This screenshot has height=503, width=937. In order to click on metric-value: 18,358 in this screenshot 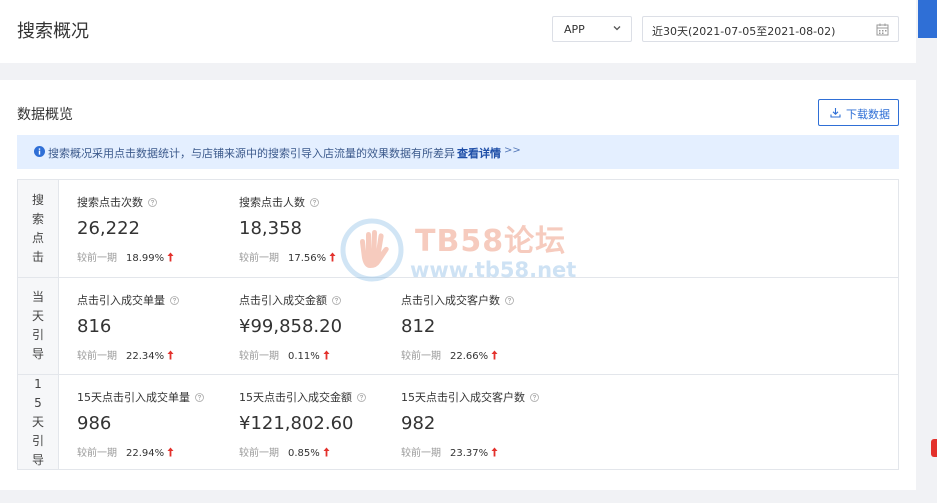, I will do `click(270, 228)`.